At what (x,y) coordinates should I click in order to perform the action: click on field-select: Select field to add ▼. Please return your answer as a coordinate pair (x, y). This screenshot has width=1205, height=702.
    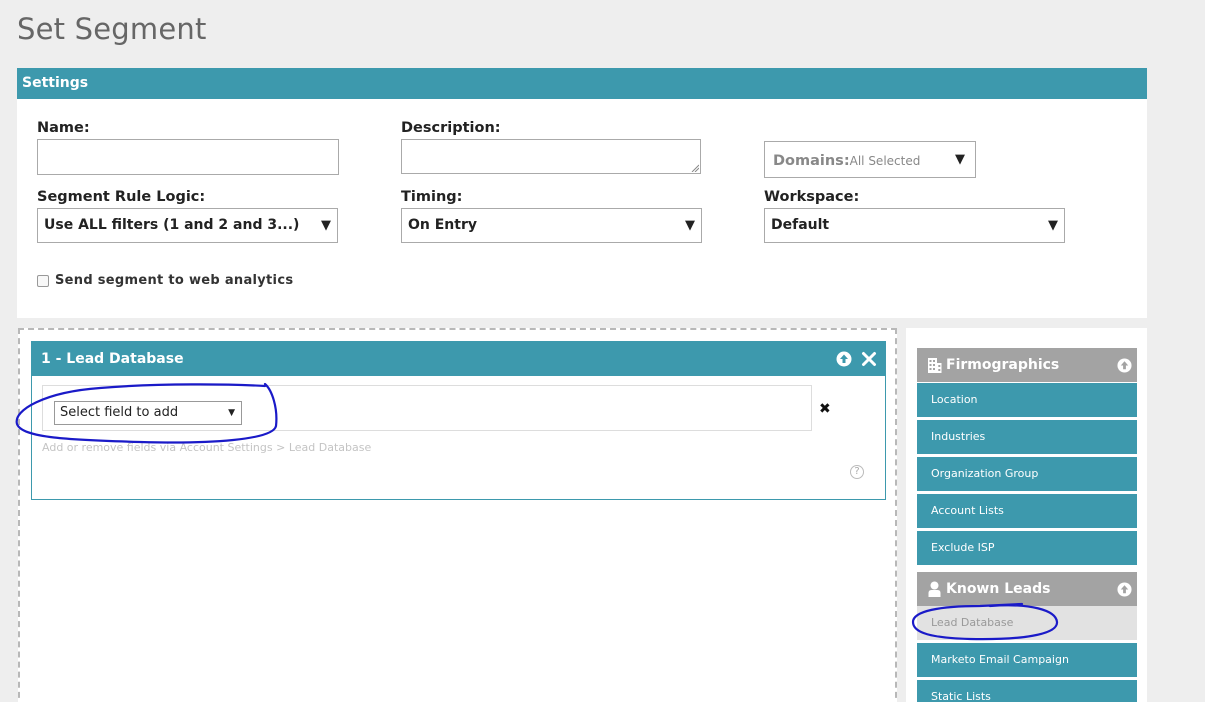
    Looking at the image, I should click on (148, 413).